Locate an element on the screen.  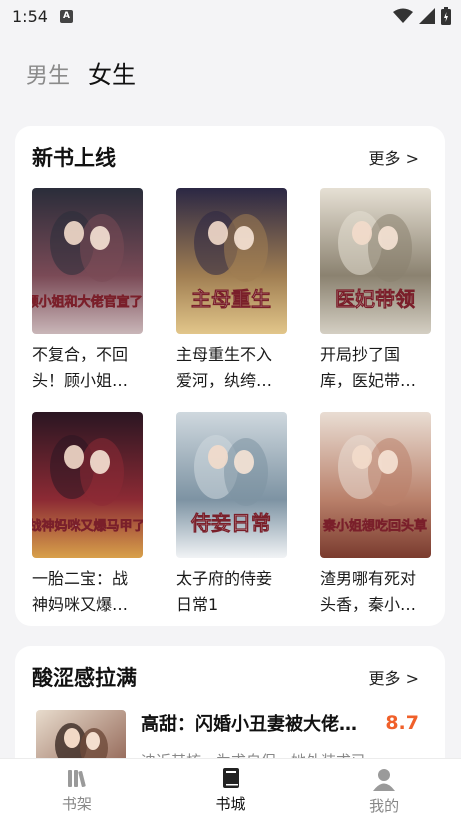
book-item: 秦小姐想吃回头草 渣男哪有死对头香，秦小姐想吃回头草 is located at coordinates (375, 515).